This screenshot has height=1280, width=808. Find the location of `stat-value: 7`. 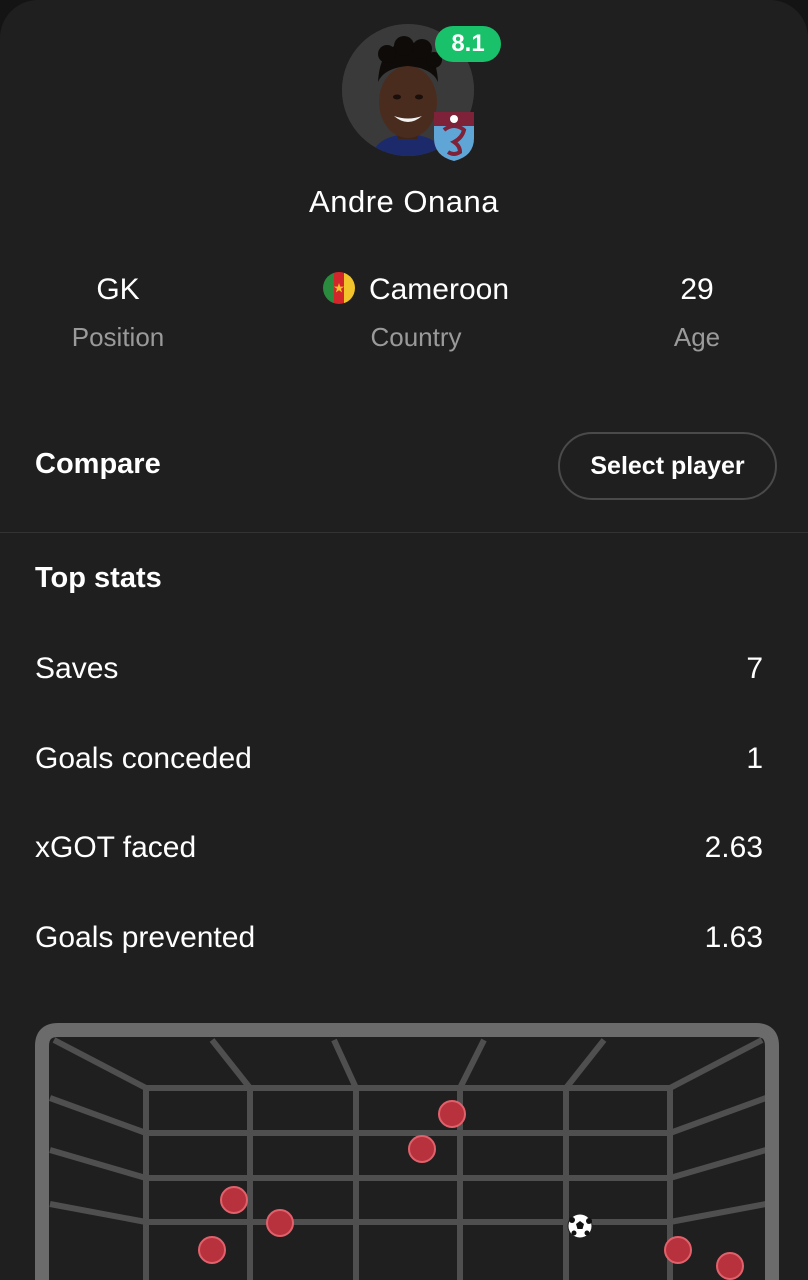

stat-value: 7 is located at coordinates (754, 668).